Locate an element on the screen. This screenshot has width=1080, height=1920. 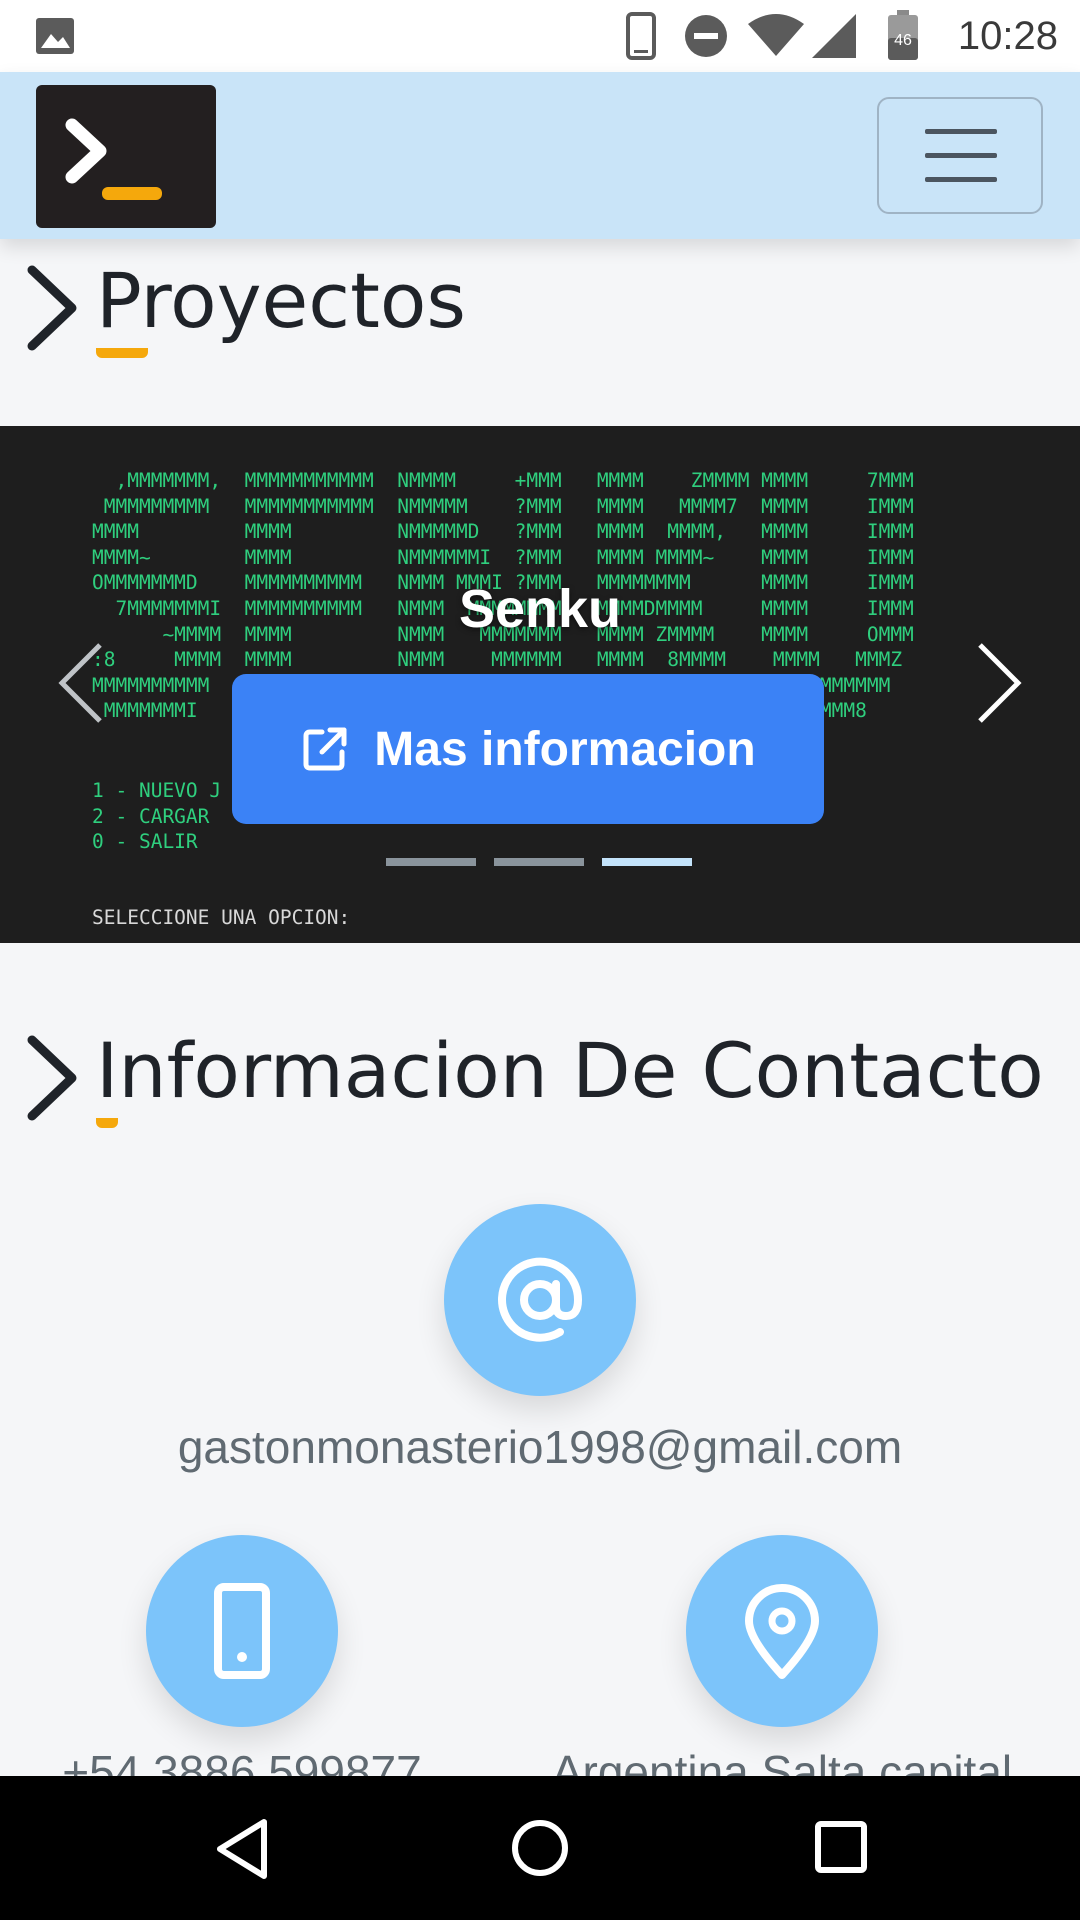
slide-title: Senku is located at coordinates (540, 609).